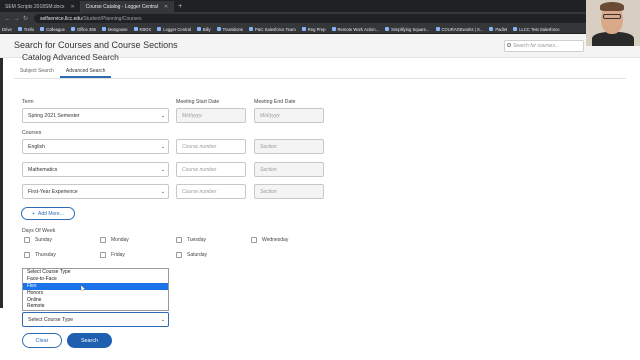 The width and height of the screenshot is (640, 360). What do you see at coordinates (54, 115) in the screenshot?
I see `term-value: Spring 2021 Semester` at bounding box center [54, 115].